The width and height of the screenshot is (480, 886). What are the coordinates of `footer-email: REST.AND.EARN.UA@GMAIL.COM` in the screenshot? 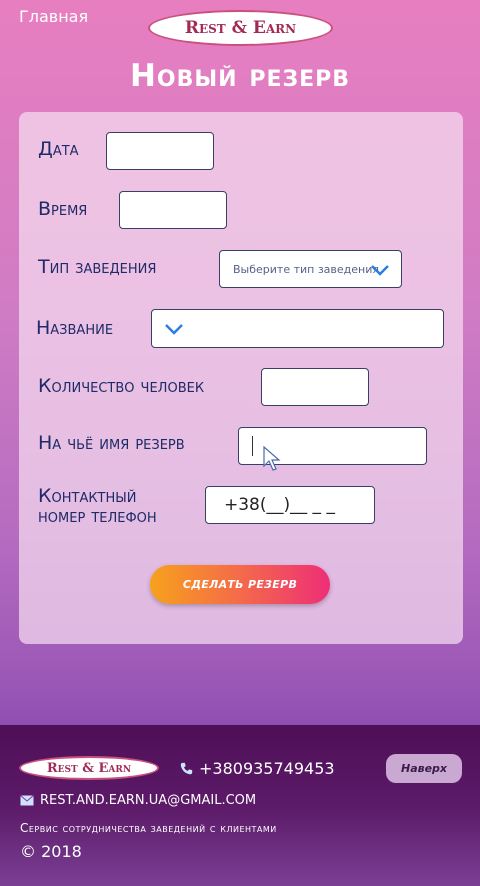 It's located at (138, 800).